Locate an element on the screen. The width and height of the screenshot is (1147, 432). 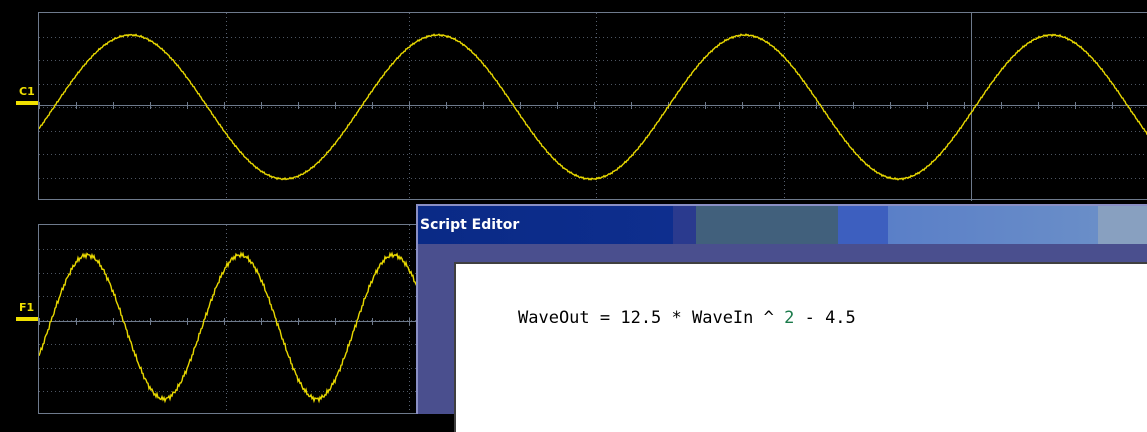
code-token-number: 2 is located at coordinates (789, 318).